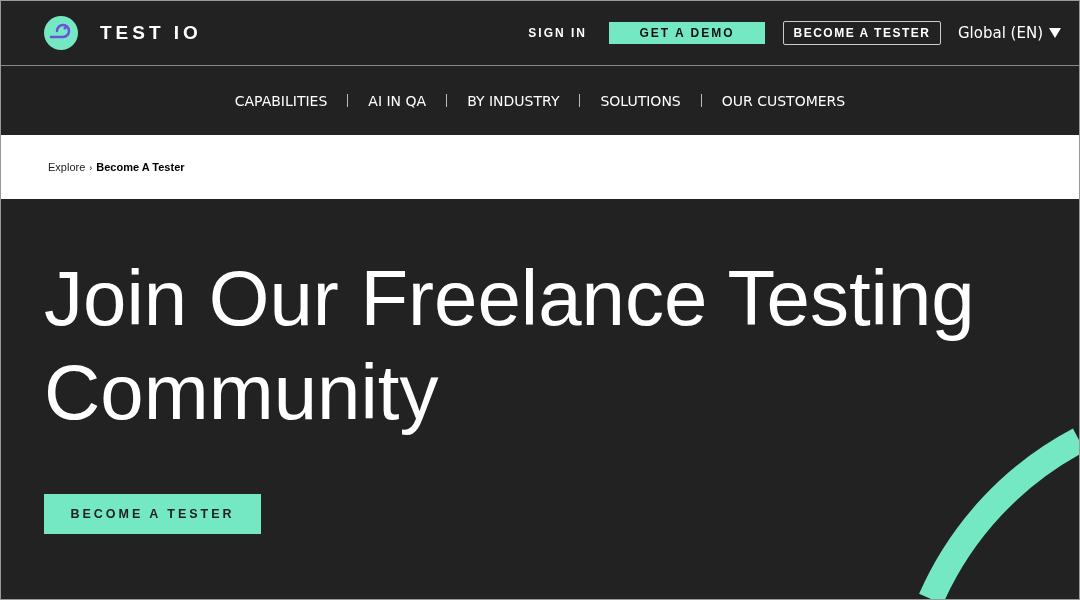 This screenshot has height=600, width=1080. Describe the element at coordinates (640, 100) in the screenshot. I see `nav-link: SOLUTIONS` at that location.